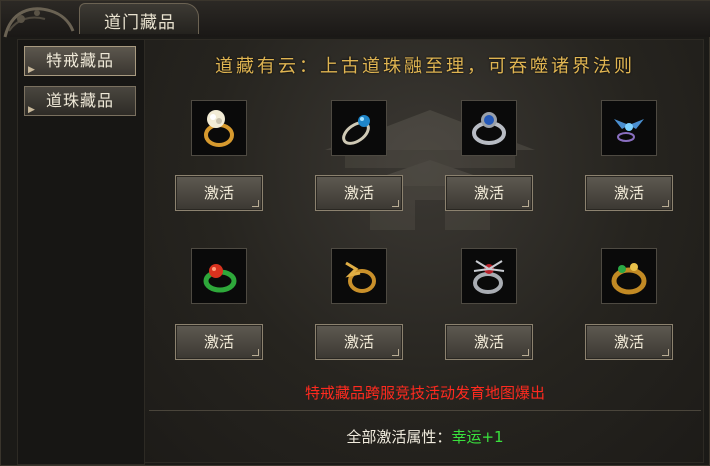 The height and width of the screenshot is (466, 710). I want to click on activate-button-4: 激活, so click(629, 193).